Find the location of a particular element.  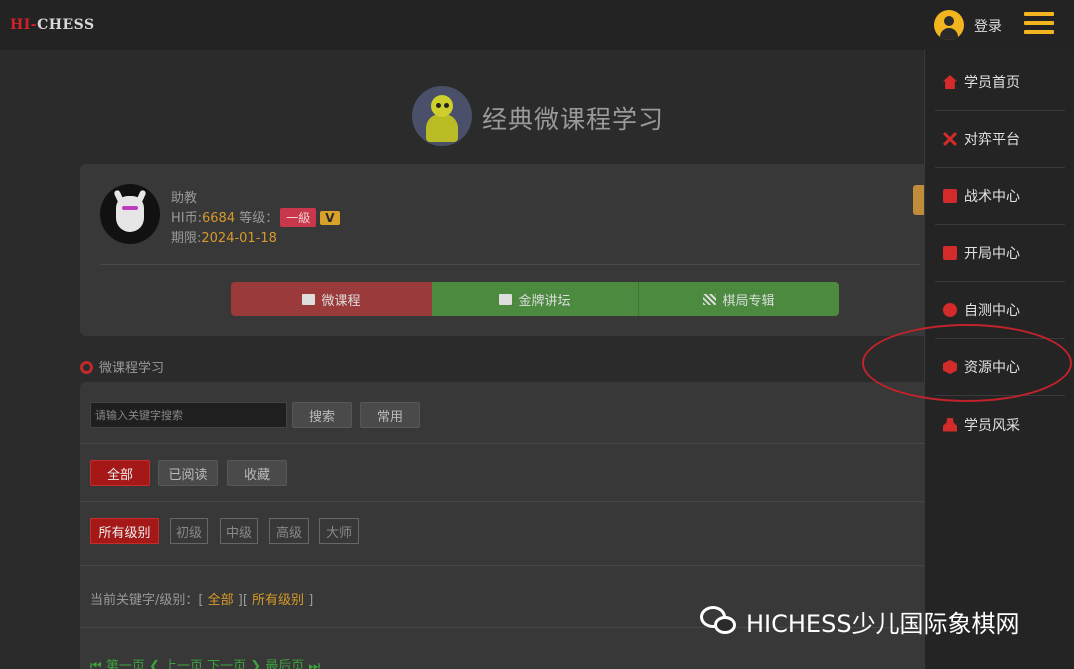

target-icon is located at coordinates (86, 367).